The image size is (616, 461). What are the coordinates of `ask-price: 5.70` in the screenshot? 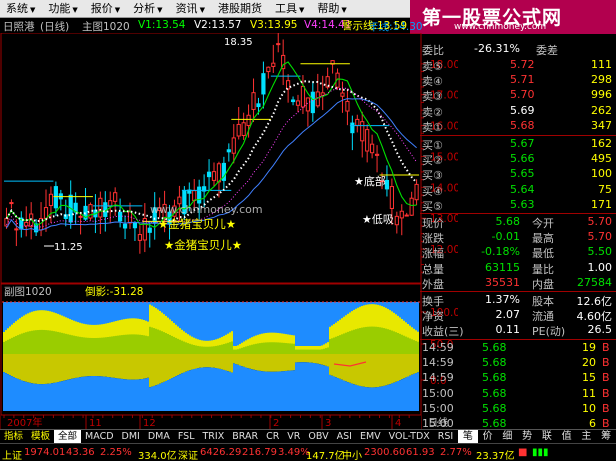 It's located at (522, 95).